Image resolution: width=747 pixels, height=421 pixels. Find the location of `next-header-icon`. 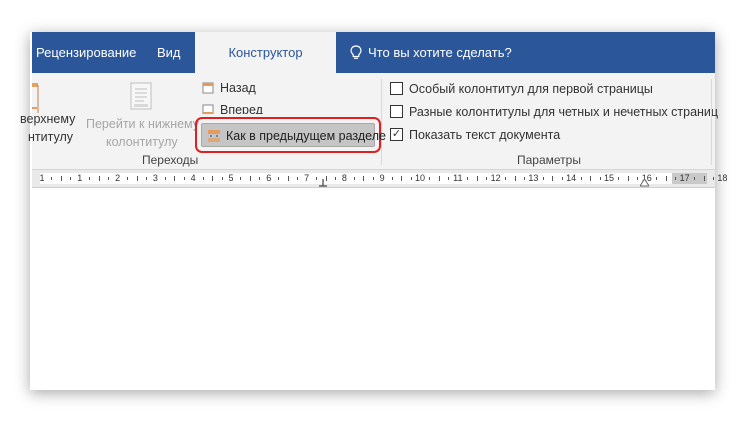

next-header-icon is located at coordinates (208, 109).